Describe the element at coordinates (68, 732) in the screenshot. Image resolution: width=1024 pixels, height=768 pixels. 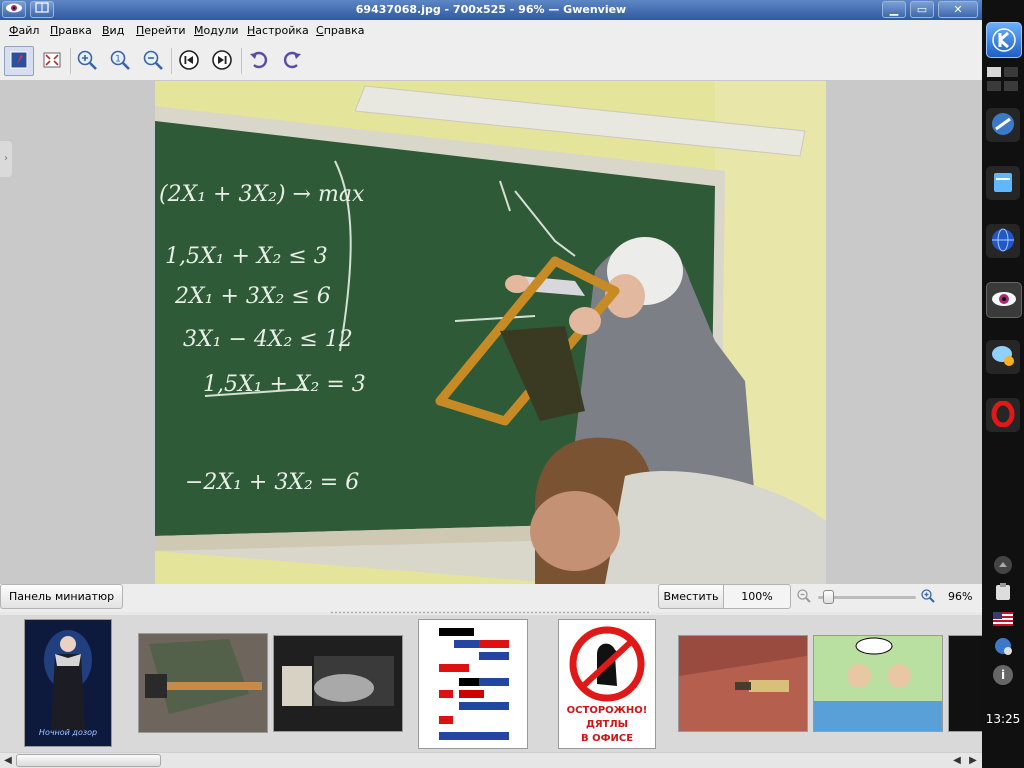
I see `poster-title: Ночной дозор` at that location.